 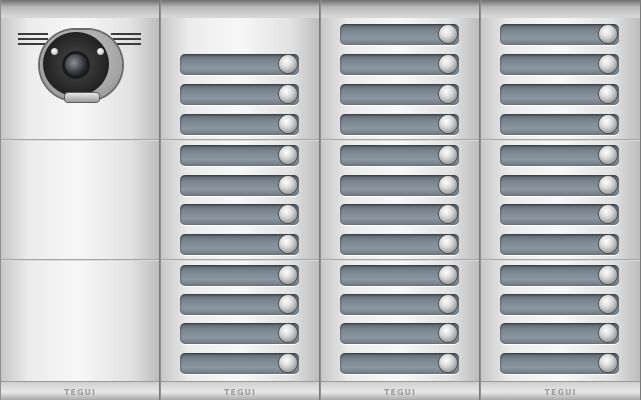 I want to click on camera-lens-ring, so click(x=76, y=64).